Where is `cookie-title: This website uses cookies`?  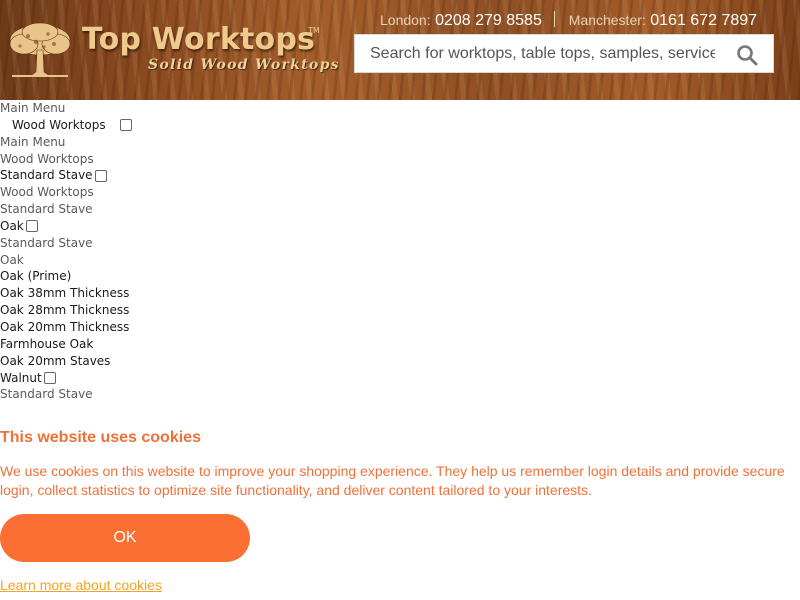
cookie-title: This website uses cookies is located at coordinates (100, 437).